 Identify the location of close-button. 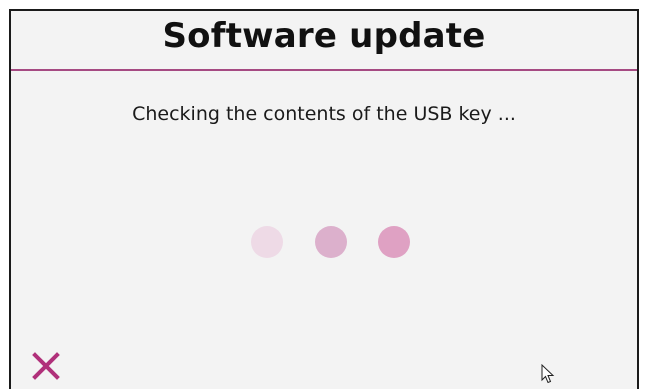
(46, 366).